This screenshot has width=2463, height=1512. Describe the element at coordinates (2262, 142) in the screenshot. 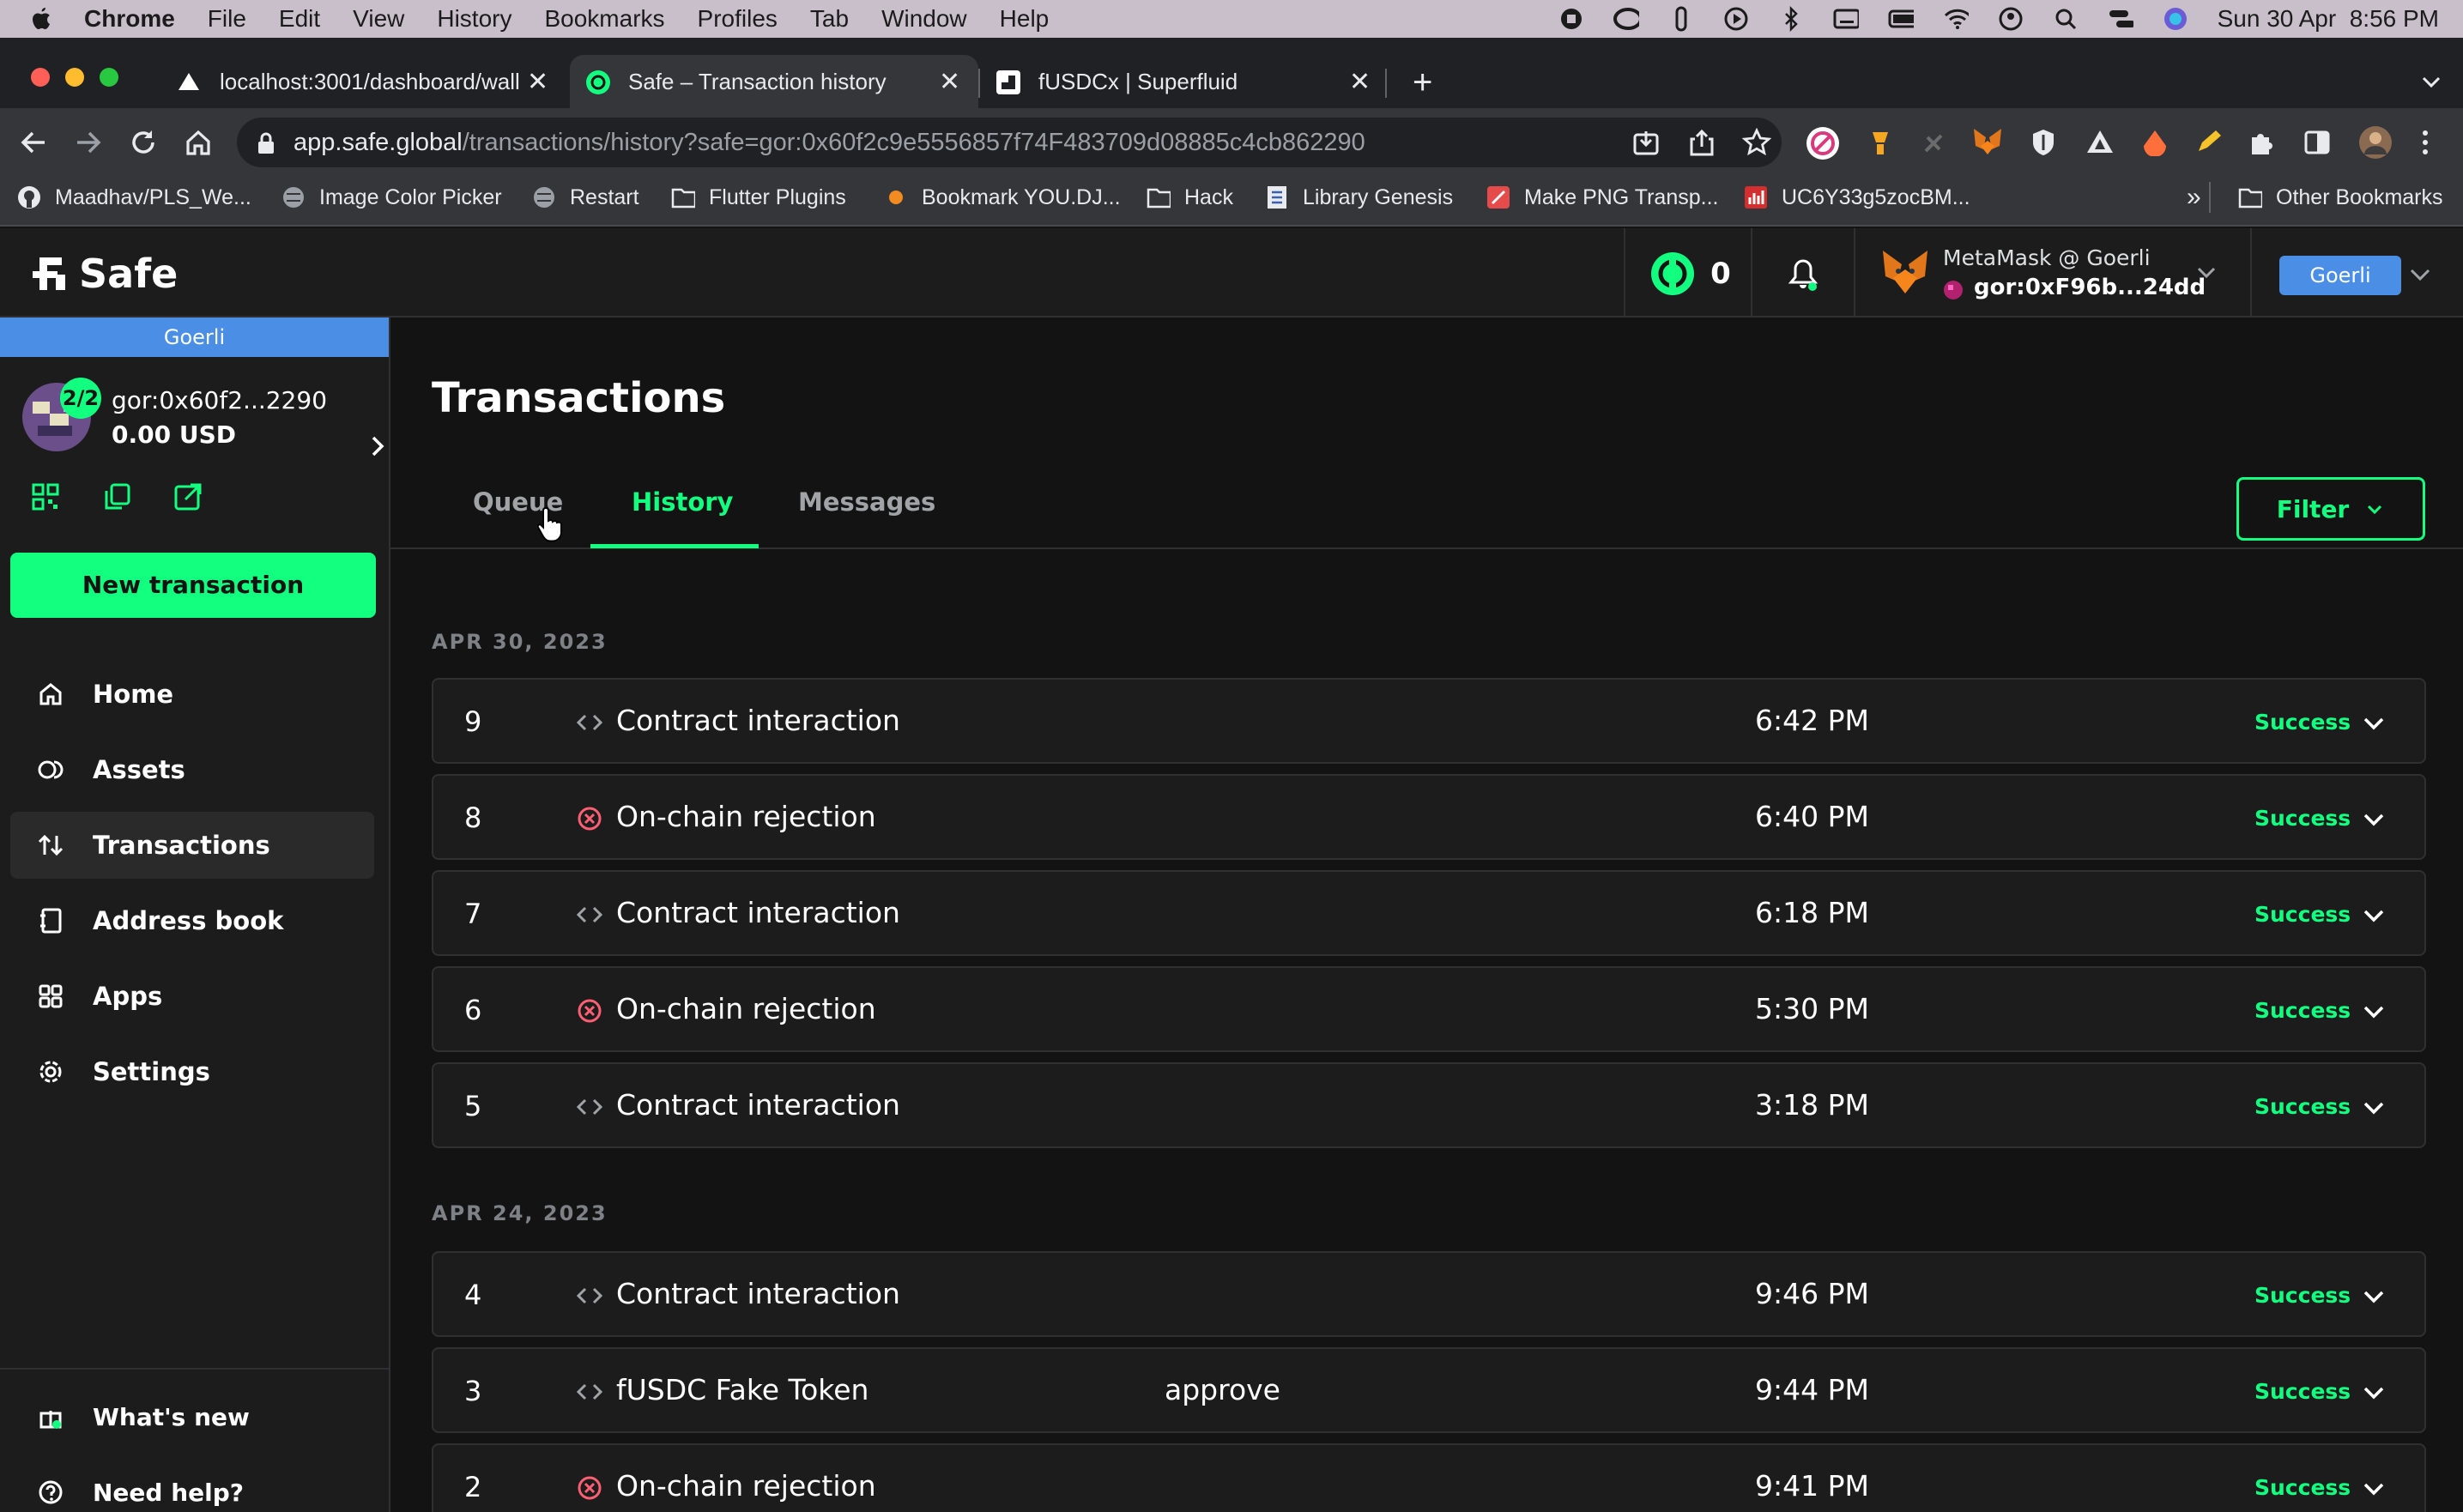

I see `extensions-puzzle-icon` at that location.